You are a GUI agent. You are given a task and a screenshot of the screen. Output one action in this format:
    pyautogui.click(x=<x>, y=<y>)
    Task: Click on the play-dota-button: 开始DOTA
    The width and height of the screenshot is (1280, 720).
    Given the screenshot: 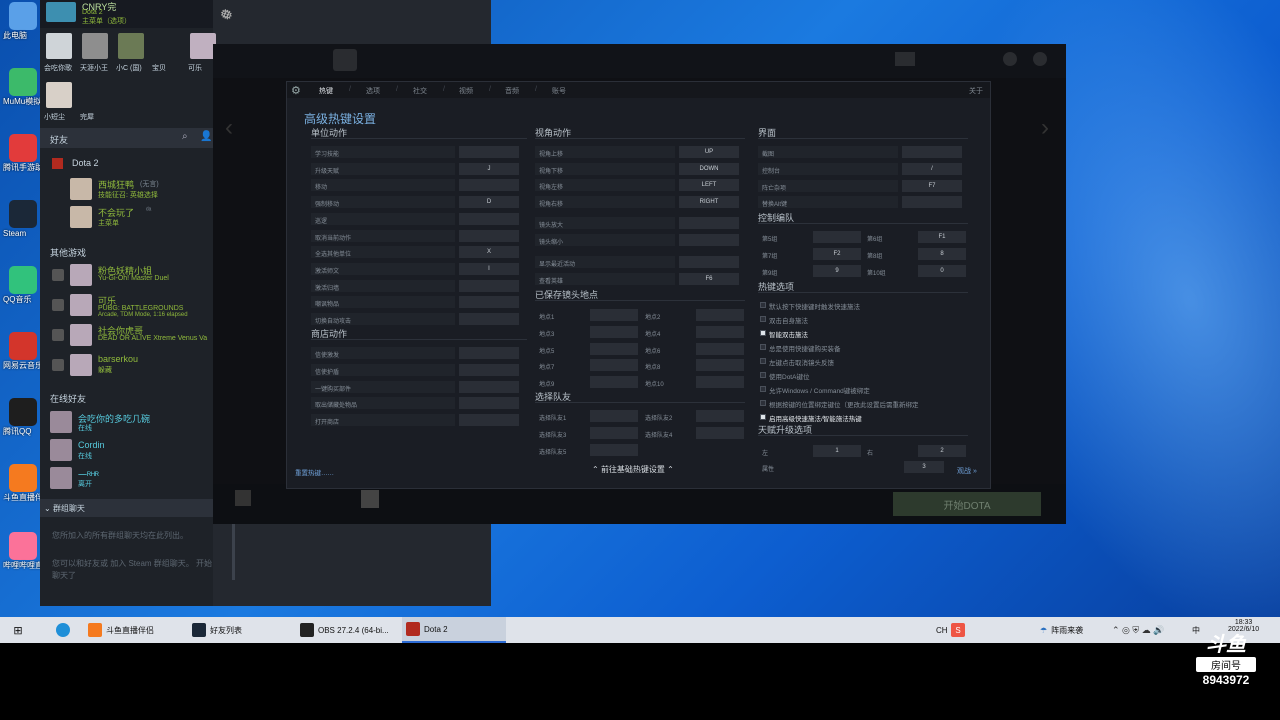 What is the action you would take?
    pyautogui.click(x=967, y=504)
    